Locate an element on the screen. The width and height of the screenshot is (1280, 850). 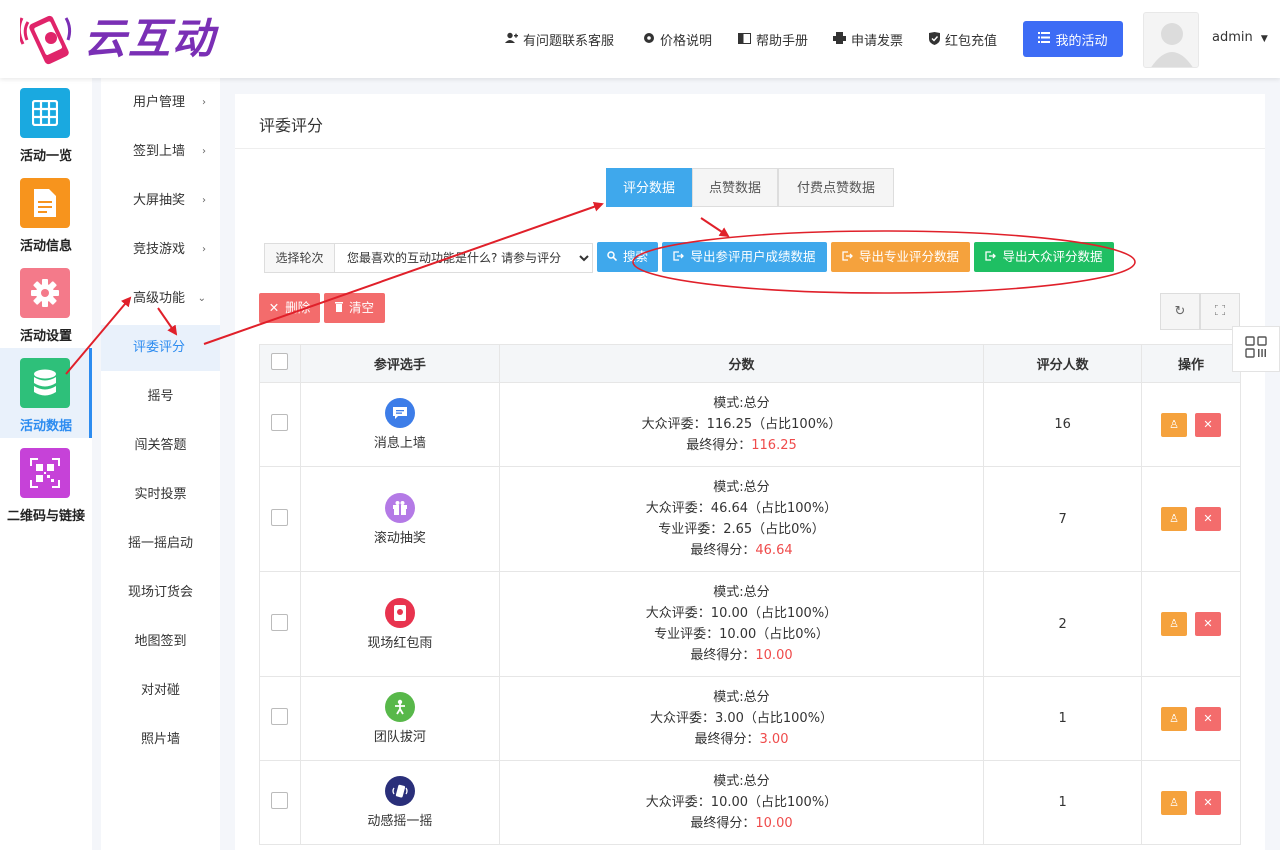
final-score-label: 最终得分： is located at coordinates (723, 823).